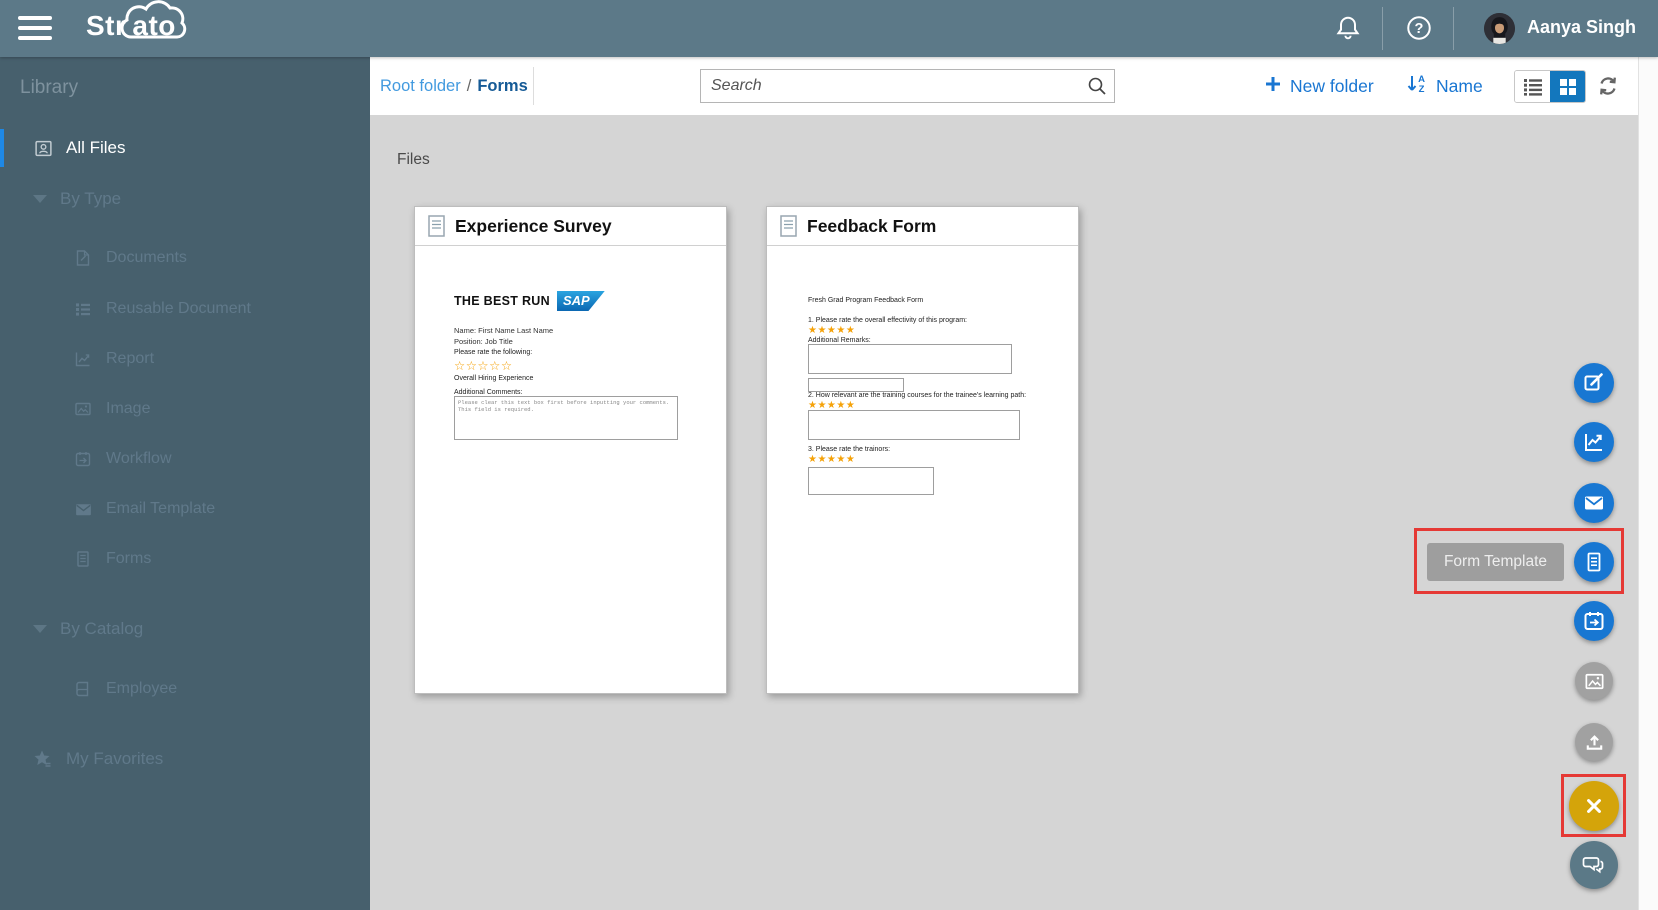 The width and height of the screenshot is (1658, 910). I want to click on sidebar-item-reusable-document: Reusable Document, so click(185, 309).